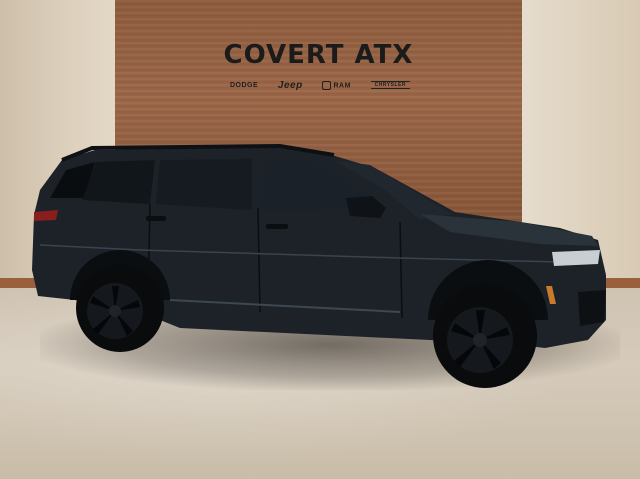  What do you see at coordinates (277, 226) in the screenshot?
I see `door-handle-front` at bounding box center [277, 226].